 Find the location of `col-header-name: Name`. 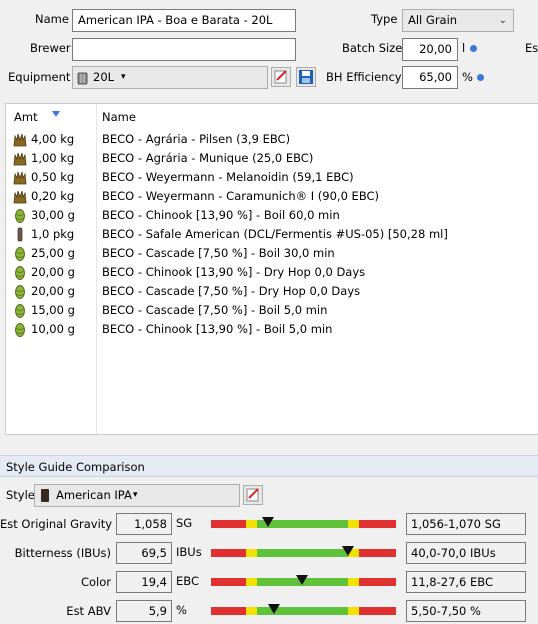

col-header-name: Name is located at coordinates (119, 117).